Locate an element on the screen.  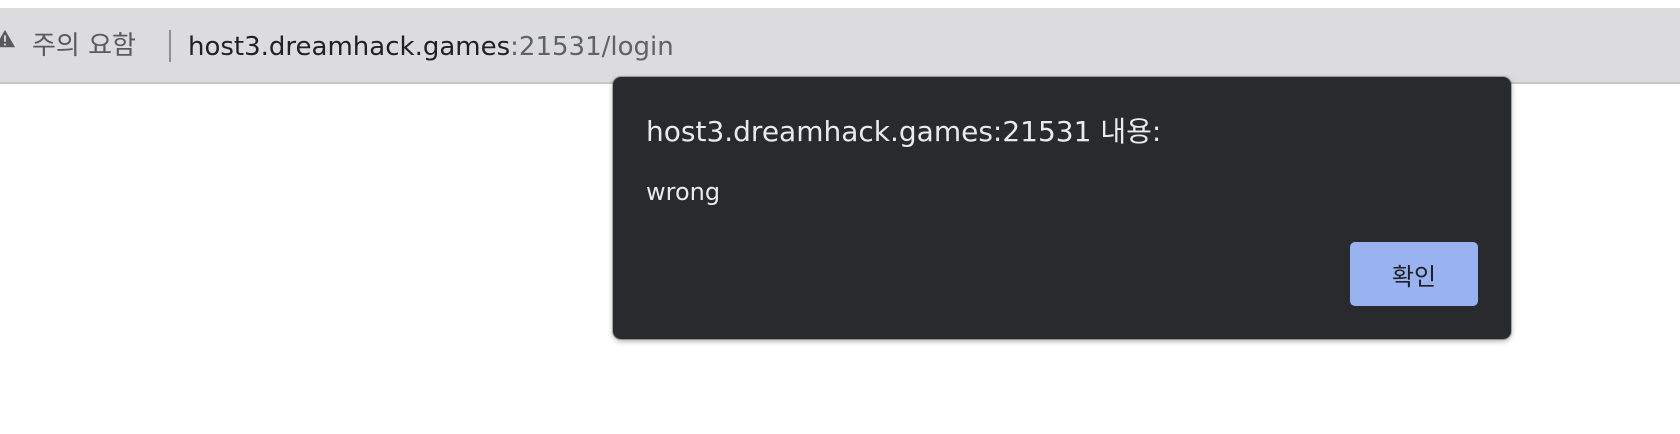
url-text: host3.dreamhack.games:21531/login is located at coordinates (431, 47).